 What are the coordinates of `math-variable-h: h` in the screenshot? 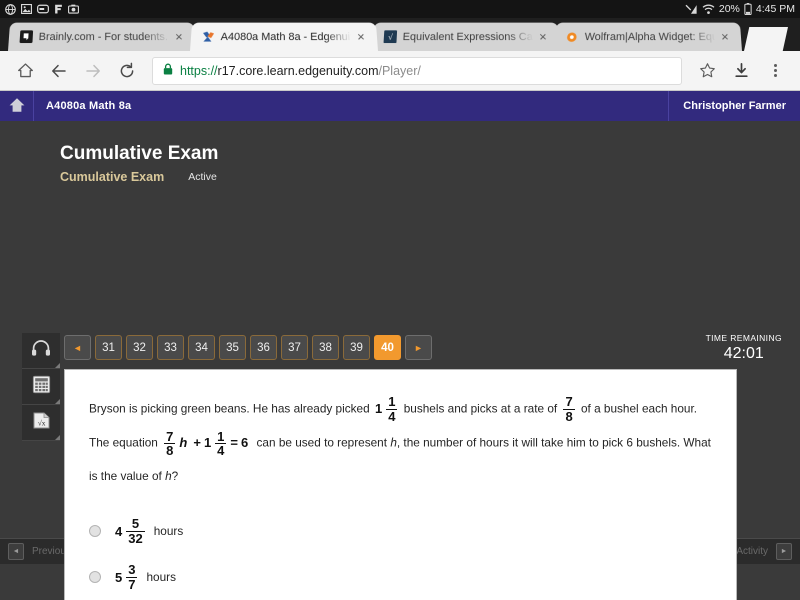 It's located at (183, 443).